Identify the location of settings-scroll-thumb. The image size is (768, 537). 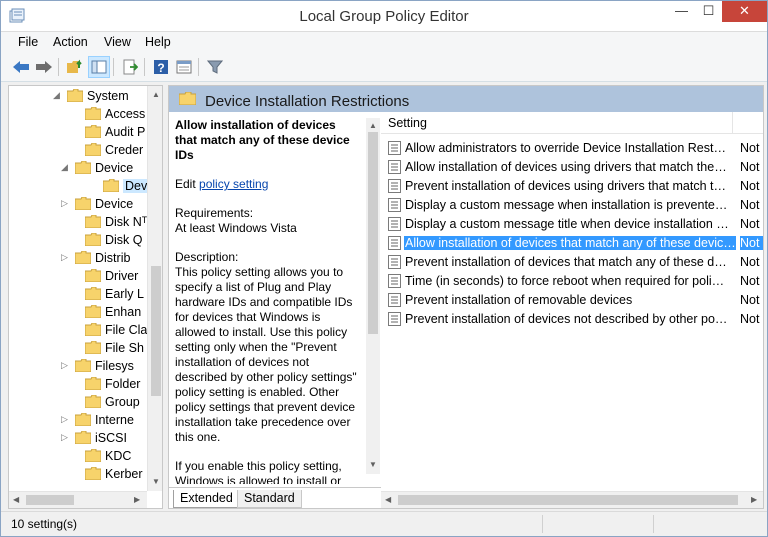
(568, 500).